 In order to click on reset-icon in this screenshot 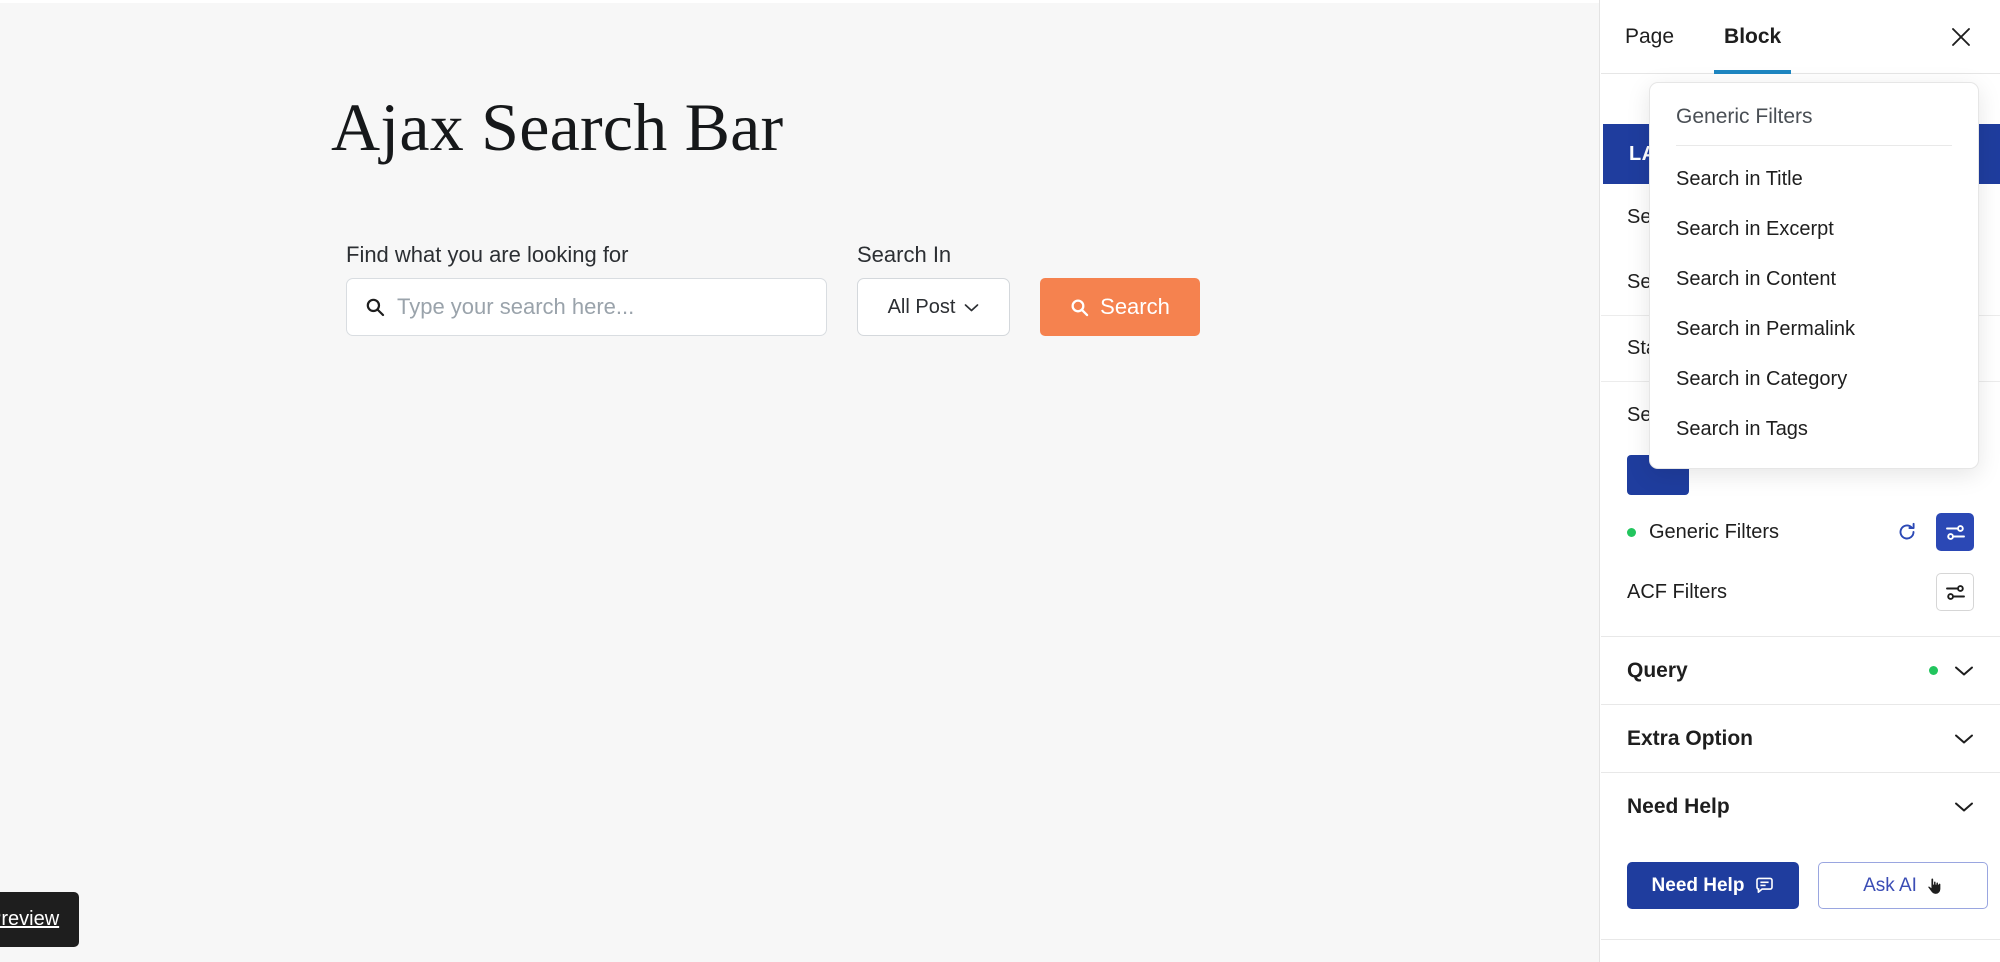, I will do `click(1907, 531)`.